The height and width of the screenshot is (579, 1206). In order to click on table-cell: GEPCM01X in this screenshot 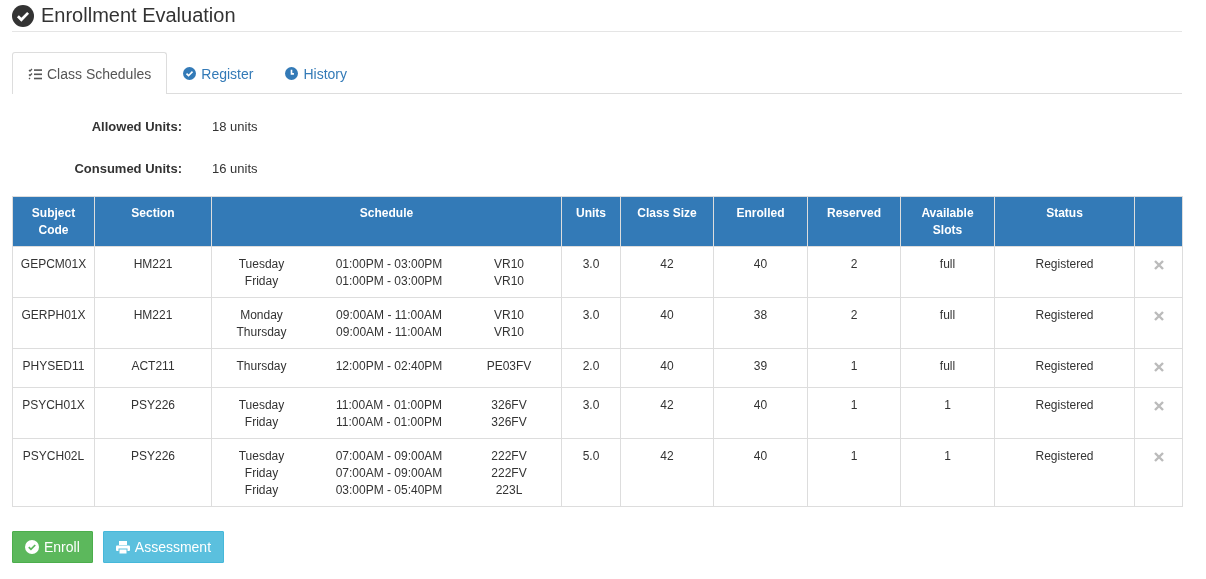, I will do `click(53, 272)`.